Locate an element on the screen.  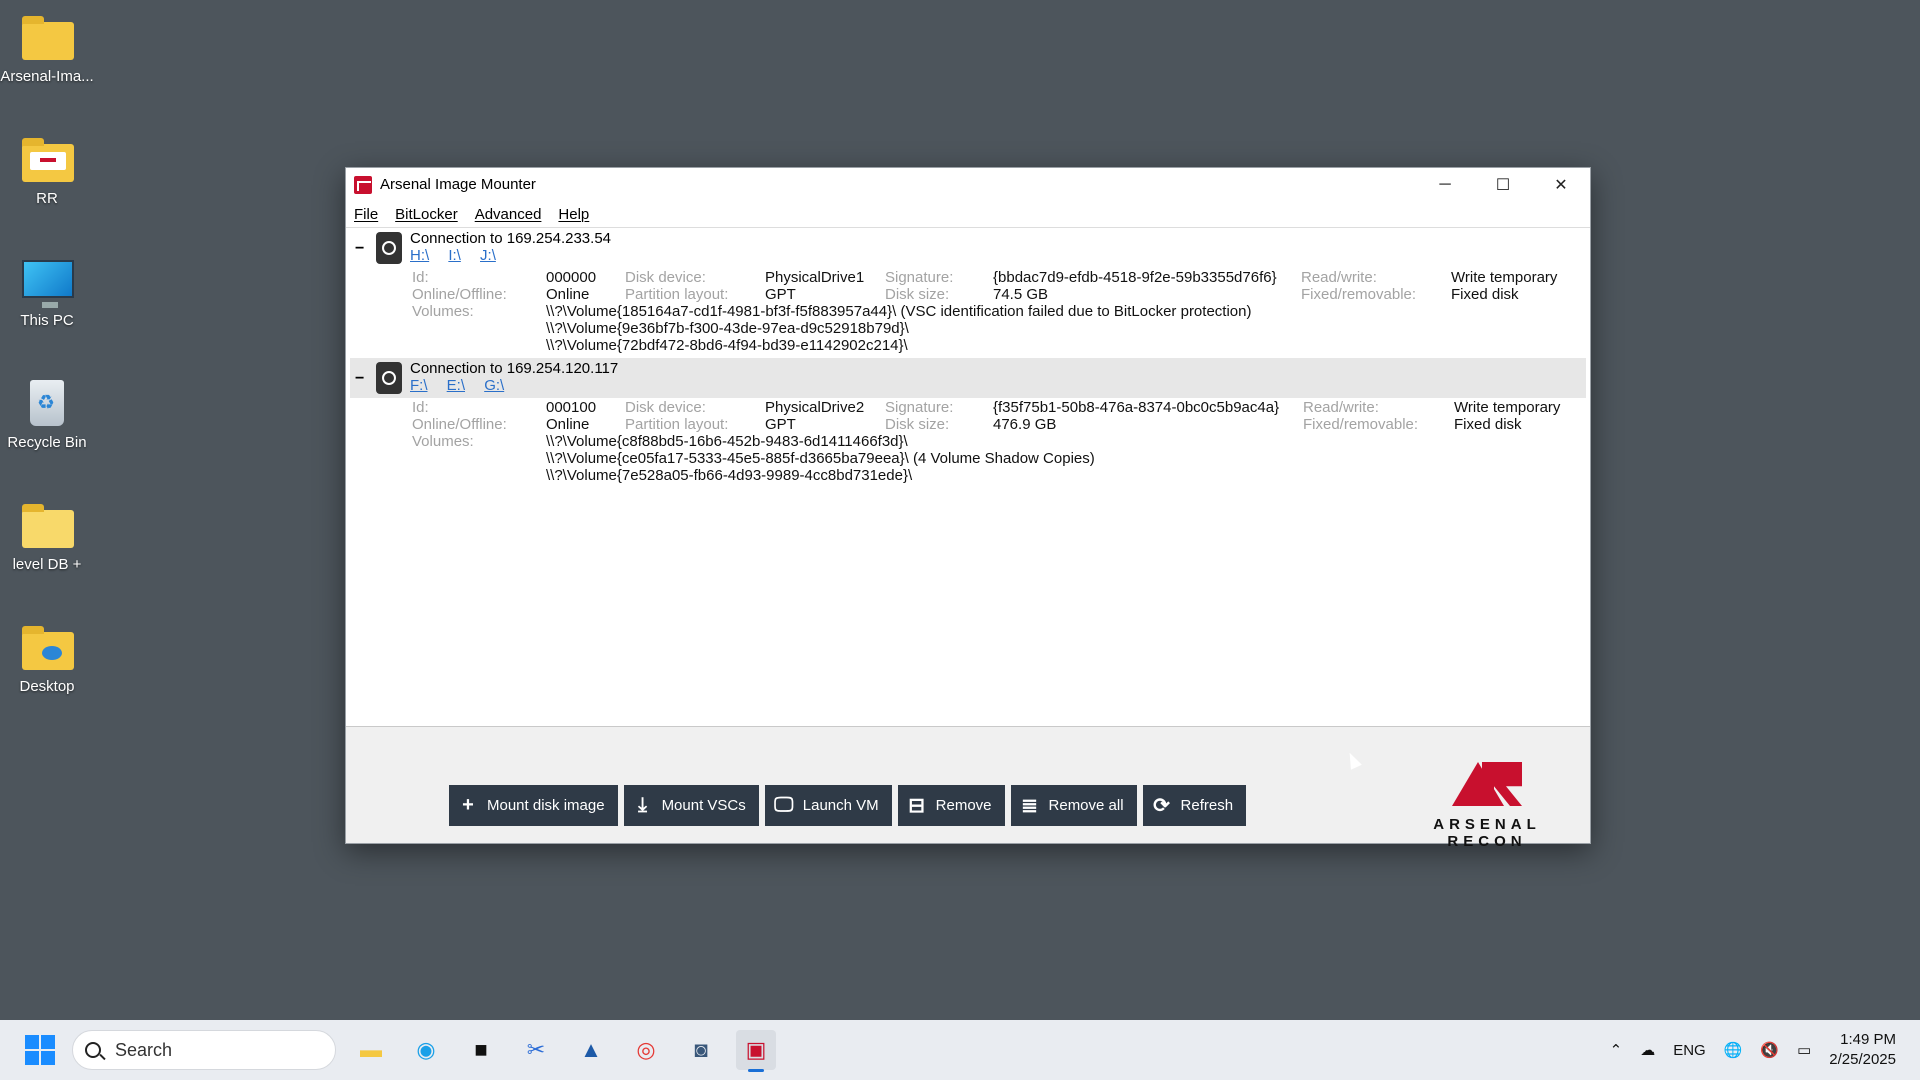
signature-value: {f35f75b1-50b8-476a-8374-0bc0c5b9ac4a} is located at coordinates (1136, 407).